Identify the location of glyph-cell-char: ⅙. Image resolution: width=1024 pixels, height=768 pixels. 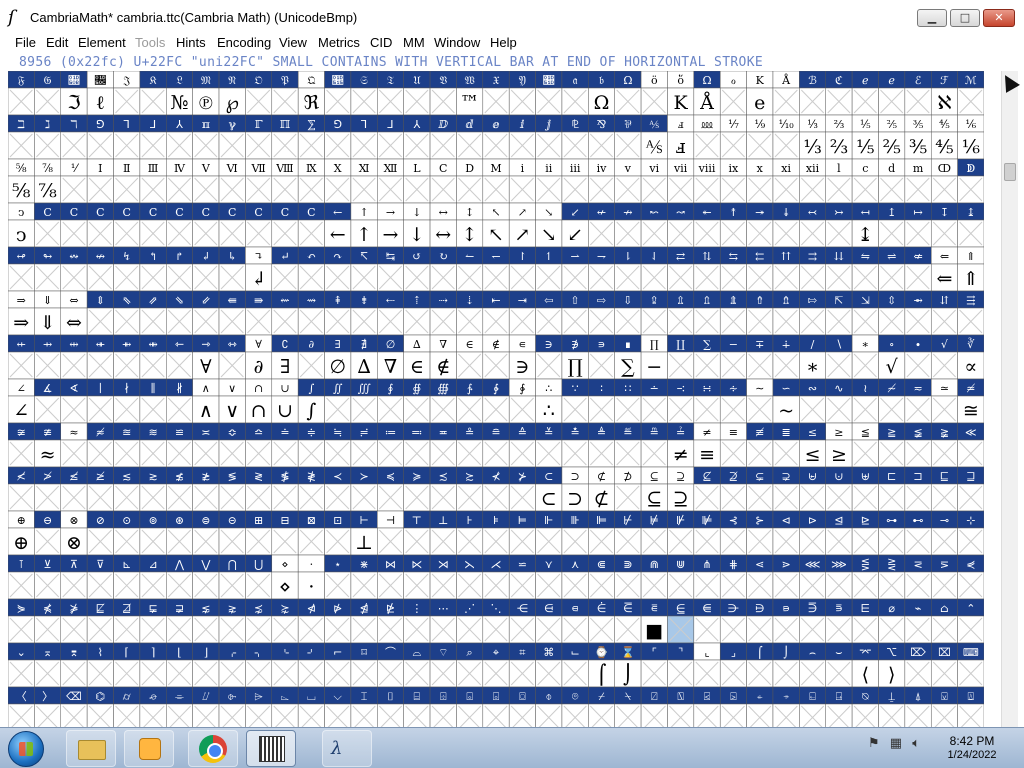
(971, 147).